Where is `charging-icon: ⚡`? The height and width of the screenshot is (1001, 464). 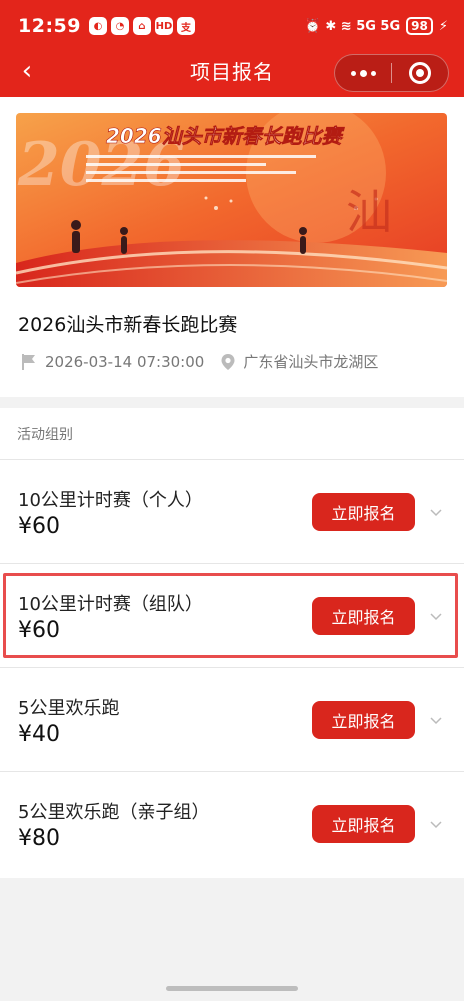
charging-icon: ⚡ is located at coordinates (443, 26).